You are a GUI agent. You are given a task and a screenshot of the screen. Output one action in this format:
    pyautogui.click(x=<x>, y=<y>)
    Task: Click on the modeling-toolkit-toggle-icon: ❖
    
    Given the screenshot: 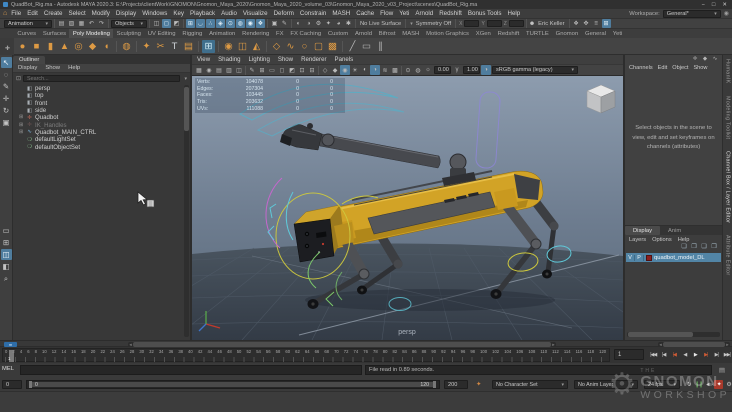 What is the action you would take?
    pyautogui.click(x=576, y=23)
    